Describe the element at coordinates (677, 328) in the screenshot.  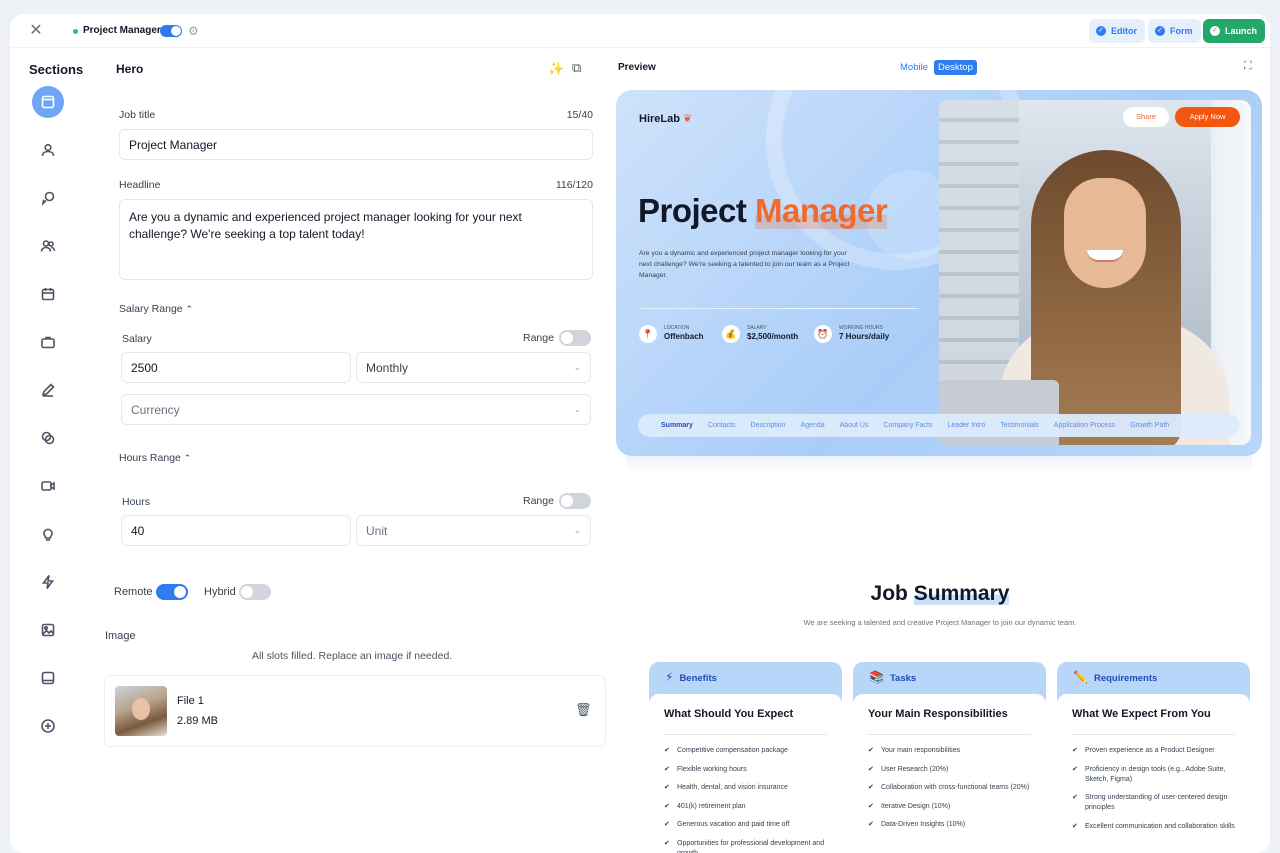
I see `stat-label: LOCATION` at that location.